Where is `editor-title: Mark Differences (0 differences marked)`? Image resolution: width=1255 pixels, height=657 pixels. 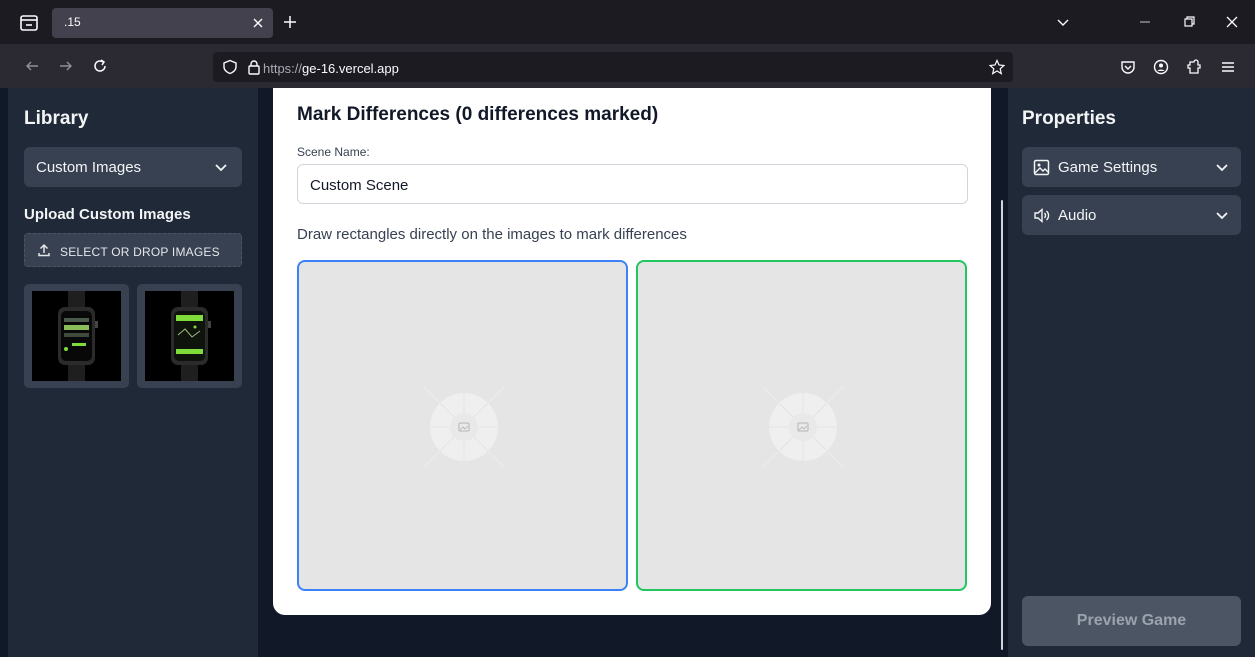
editor-title: Mark Differences (0 differences marked) is located at coordinates (478, 114).